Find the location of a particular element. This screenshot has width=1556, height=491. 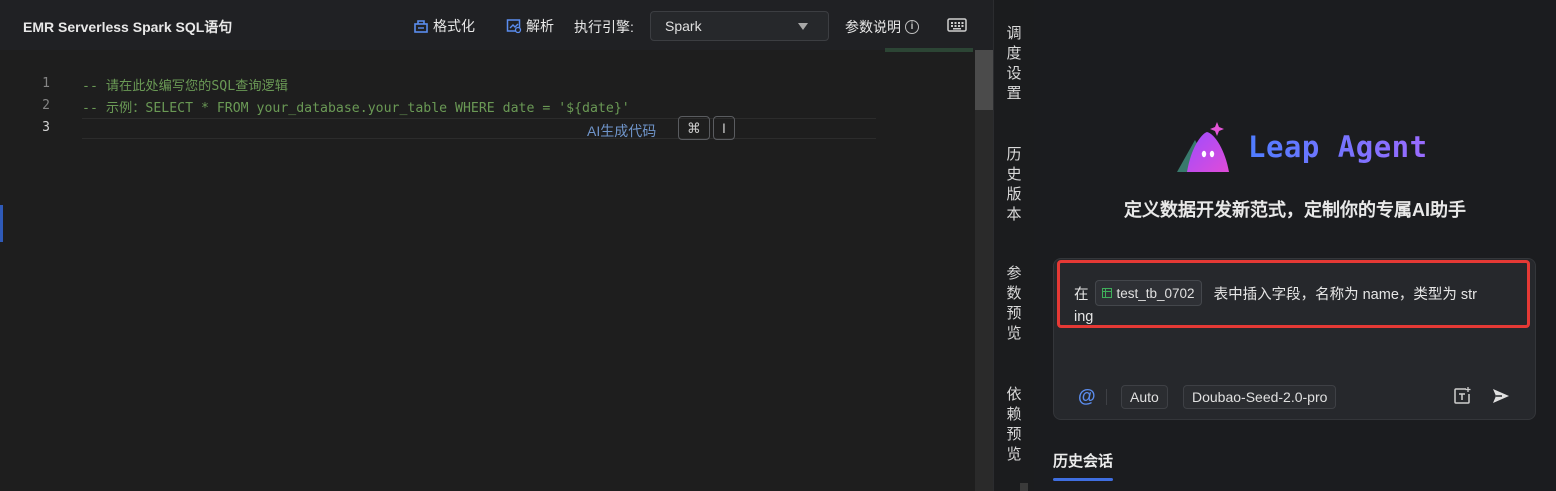

format-icon is located at coordinates (421, 26).